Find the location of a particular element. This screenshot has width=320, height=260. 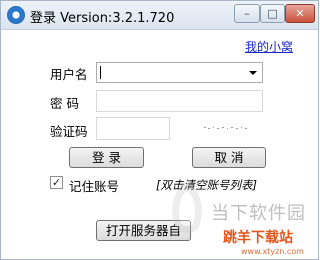

close-button: ✕ is located at coordinates (300, 13).